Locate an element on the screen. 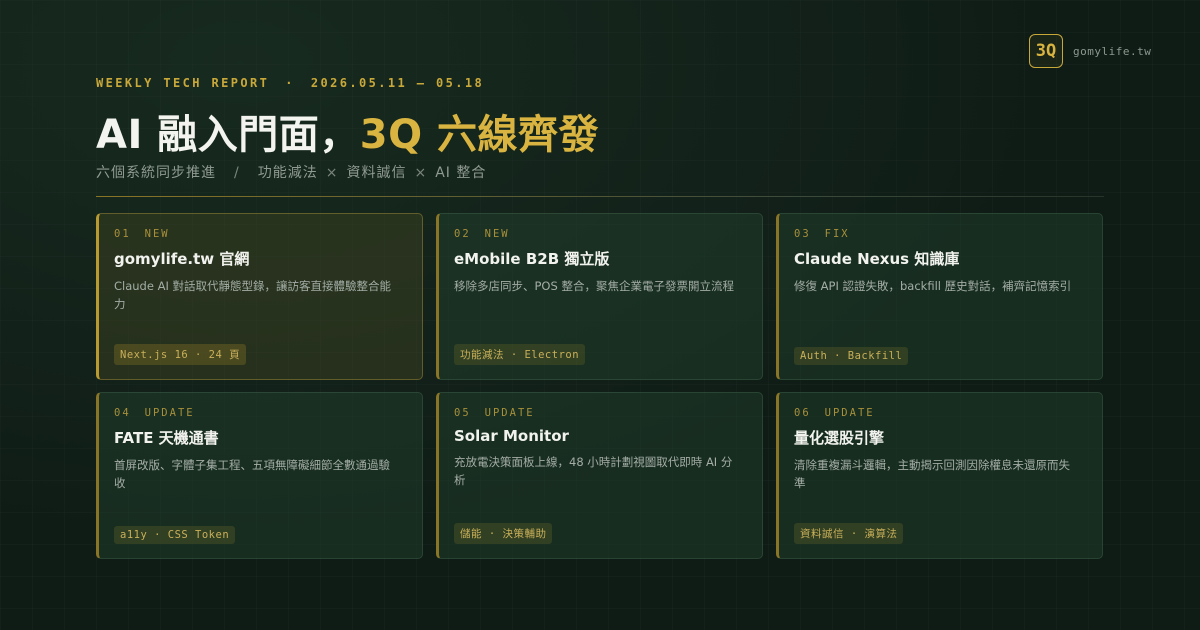 The width and height of the screenshot is (1200, 630). card-meta: 04 UPDATE is located at coordinates (261, 413).